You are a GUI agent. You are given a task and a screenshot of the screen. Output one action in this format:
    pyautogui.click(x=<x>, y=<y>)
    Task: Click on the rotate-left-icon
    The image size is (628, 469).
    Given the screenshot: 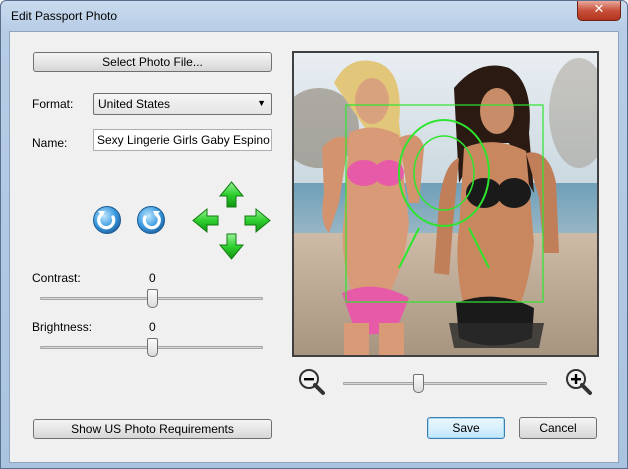 What is the action you would take?
    pyautogui.click(x=107, y=220)
    